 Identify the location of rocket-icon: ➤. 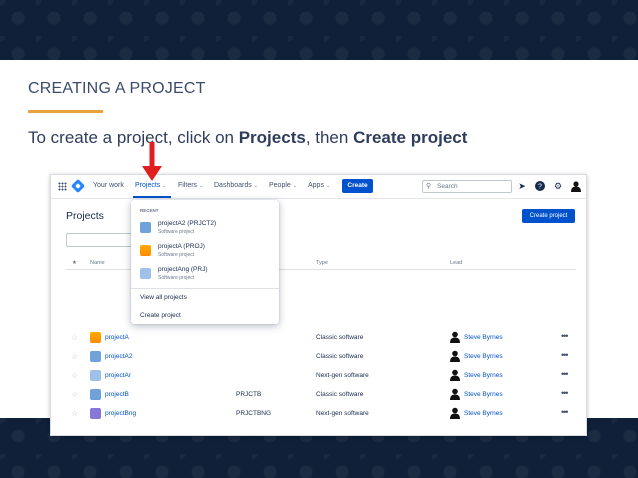
(522, 186).